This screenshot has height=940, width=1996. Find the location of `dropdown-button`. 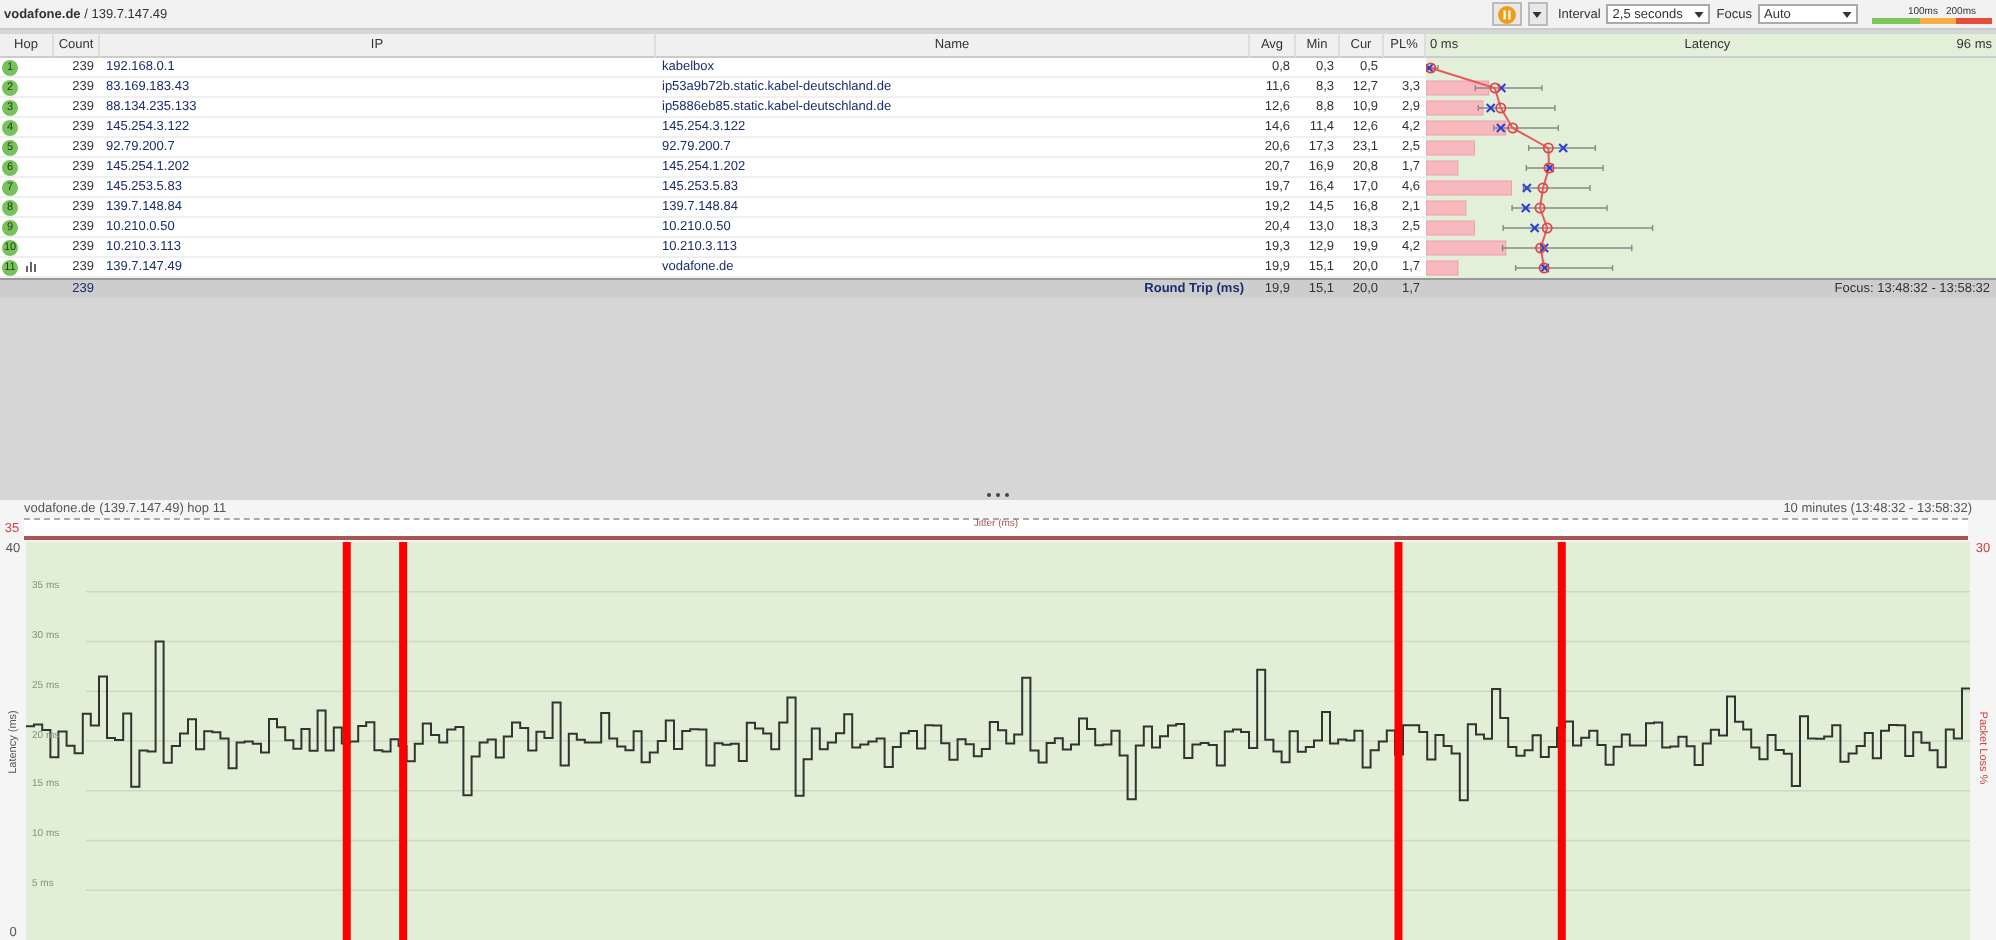

dropdown-button is located at coordinates (1537, 14).